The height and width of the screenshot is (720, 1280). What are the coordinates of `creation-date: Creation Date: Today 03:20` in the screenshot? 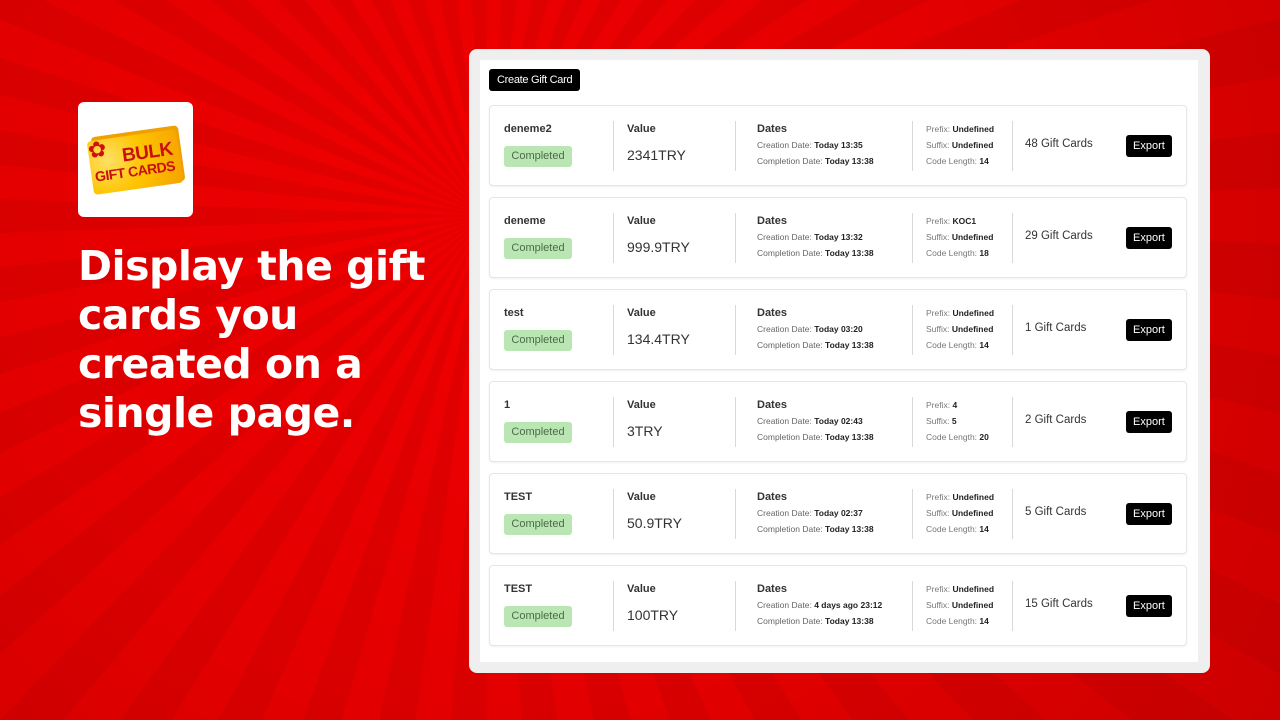 It's located at (810, 329).